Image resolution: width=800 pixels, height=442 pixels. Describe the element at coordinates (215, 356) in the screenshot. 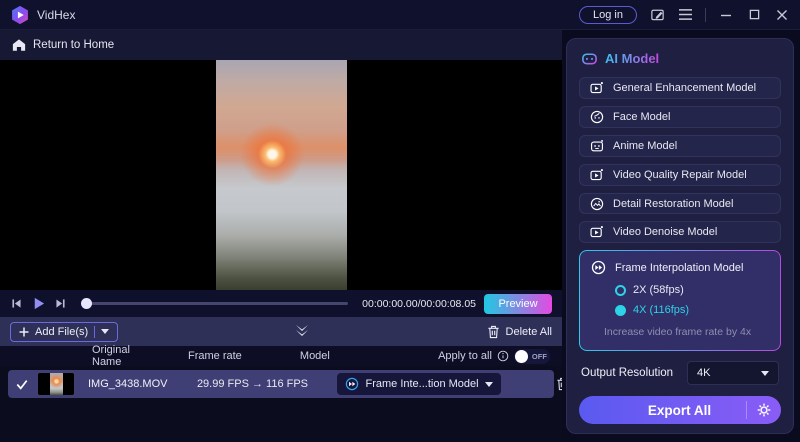

I see `header-frame-rate: Frame rate` at that location.